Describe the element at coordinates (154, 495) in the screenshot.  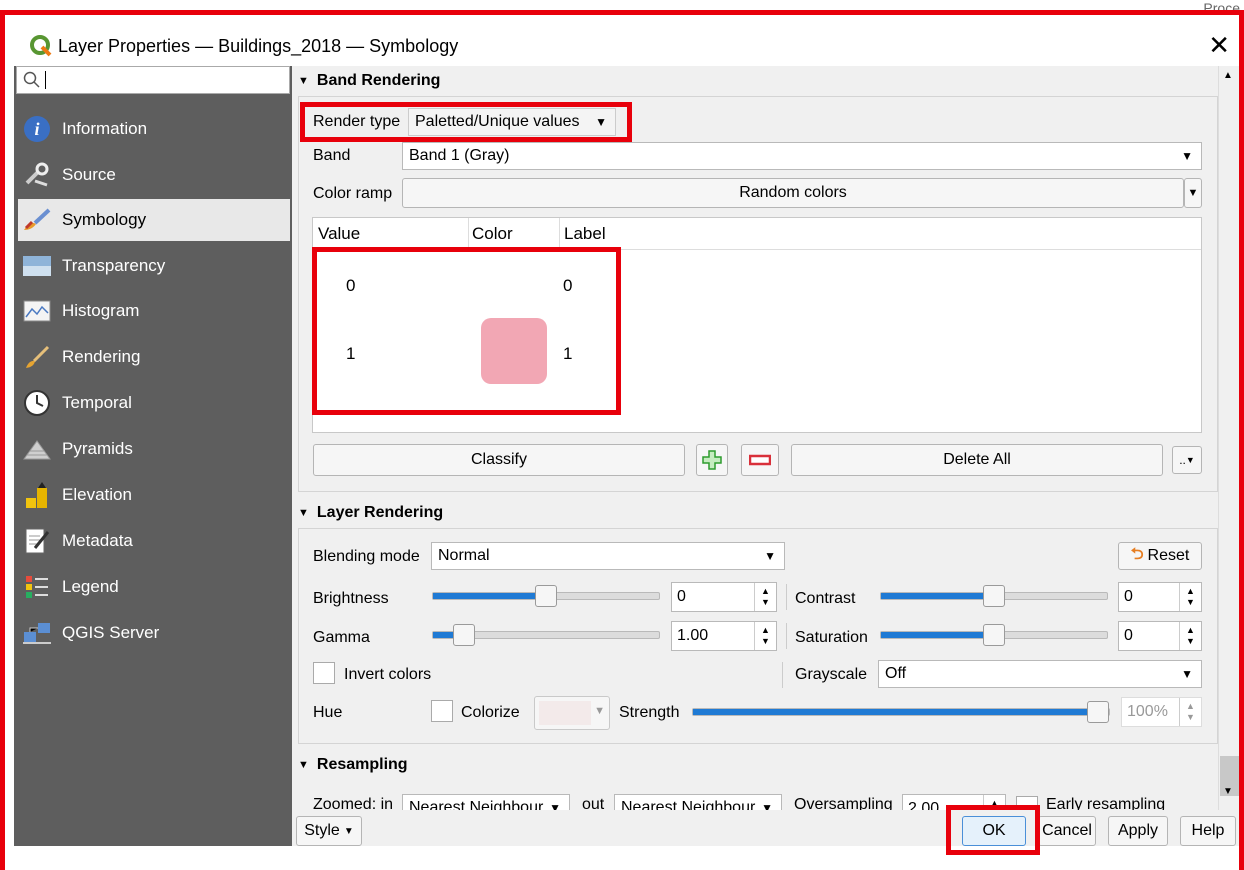
I see `sidebar-item-elevation: Elevation` at that location.